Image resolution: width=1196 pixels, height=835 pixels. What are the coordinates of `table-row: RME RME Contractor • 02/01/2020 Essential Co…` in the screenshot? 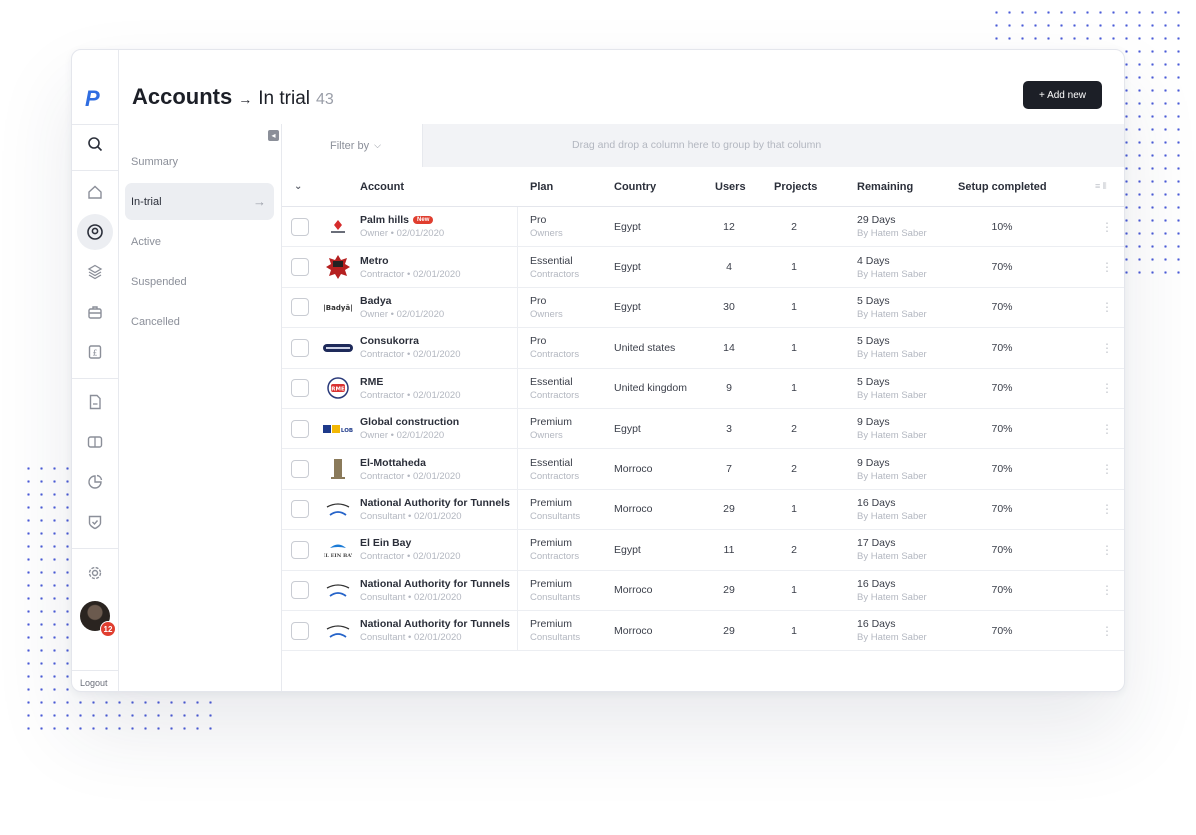 It's located at (703, 388).